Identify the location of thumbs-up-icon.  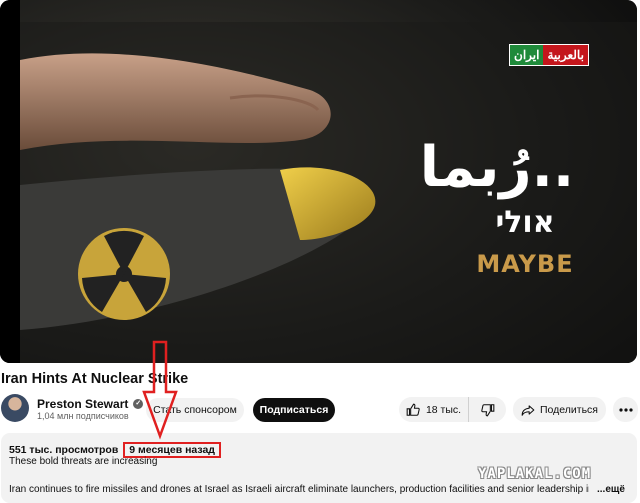
(413, 409).